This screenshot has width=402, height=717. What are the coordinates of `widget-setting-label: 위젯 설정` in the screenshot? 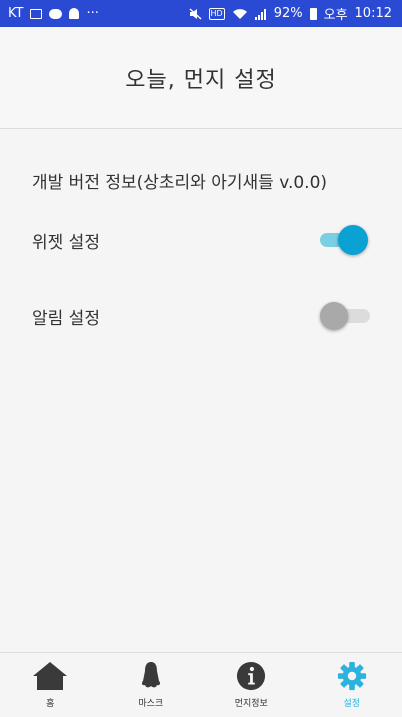 It's located at (66, 240).